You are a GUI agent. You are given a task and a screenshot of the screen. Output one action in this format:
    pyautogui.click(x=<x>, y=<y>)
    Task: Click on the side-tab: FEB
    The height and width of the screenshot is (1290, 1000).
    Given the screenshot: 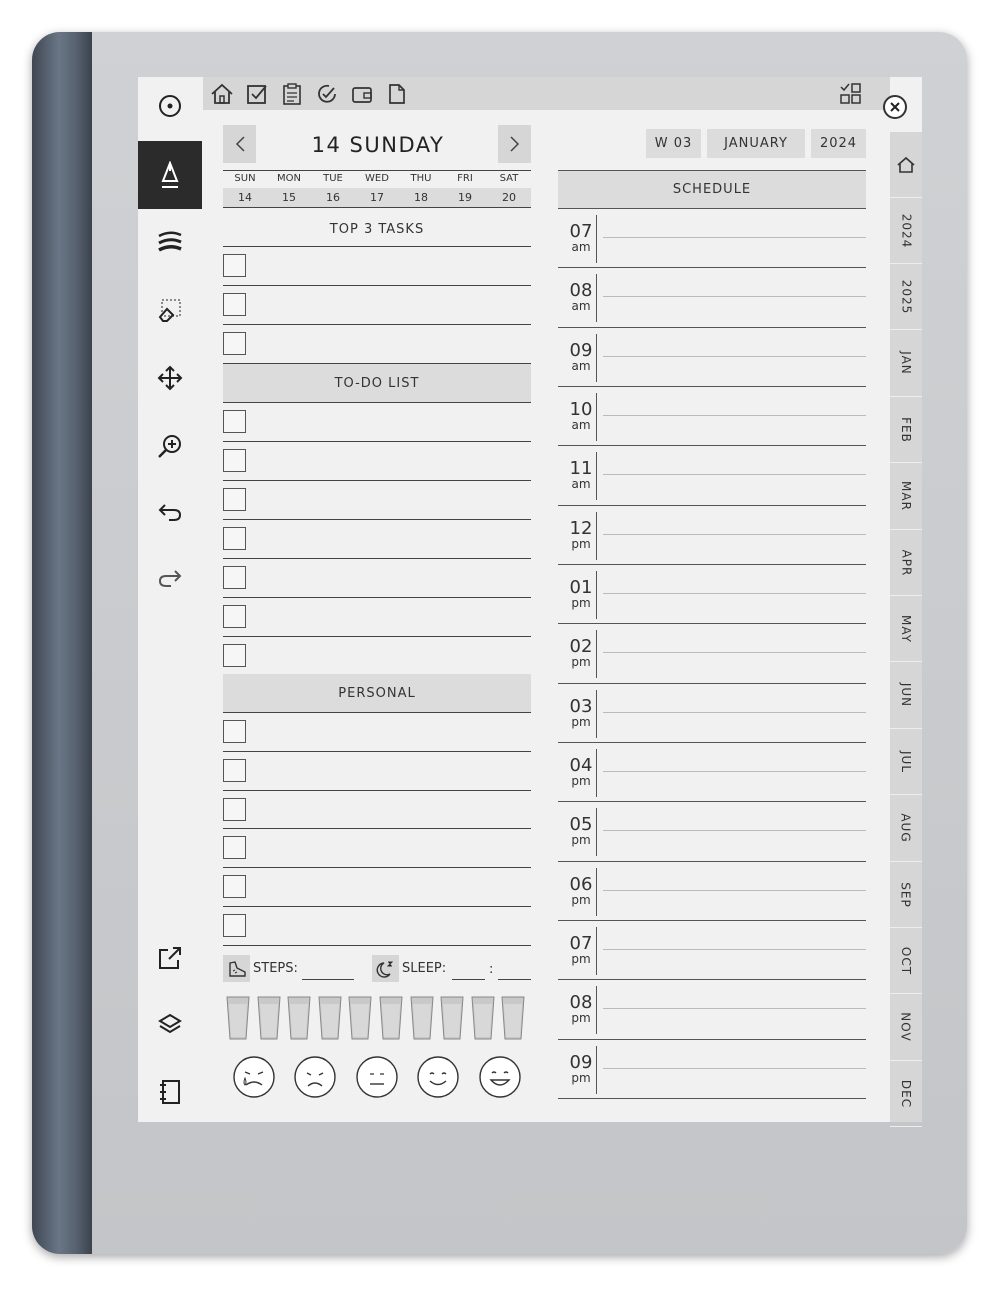 What is the action you would take?
    pyautogui.click(x=906, y=430)
    